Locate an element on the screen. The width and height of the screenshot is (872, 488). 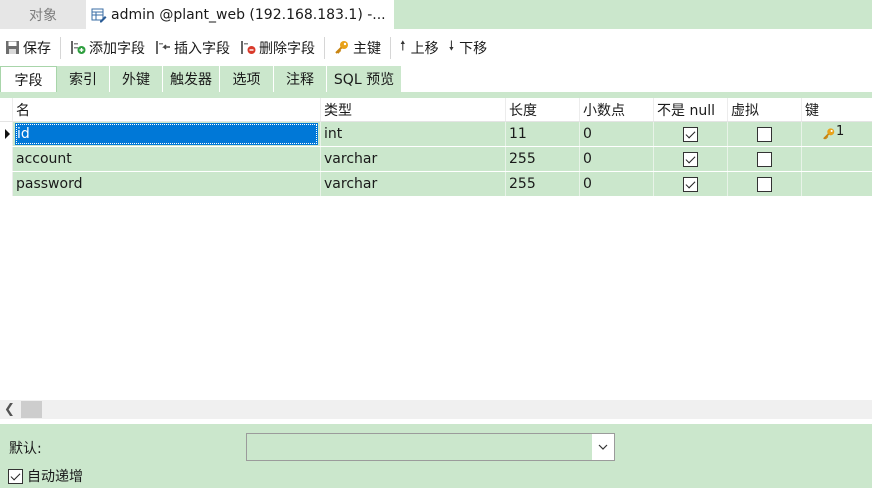
toolbar-divider is located at coordinates (324, 47).